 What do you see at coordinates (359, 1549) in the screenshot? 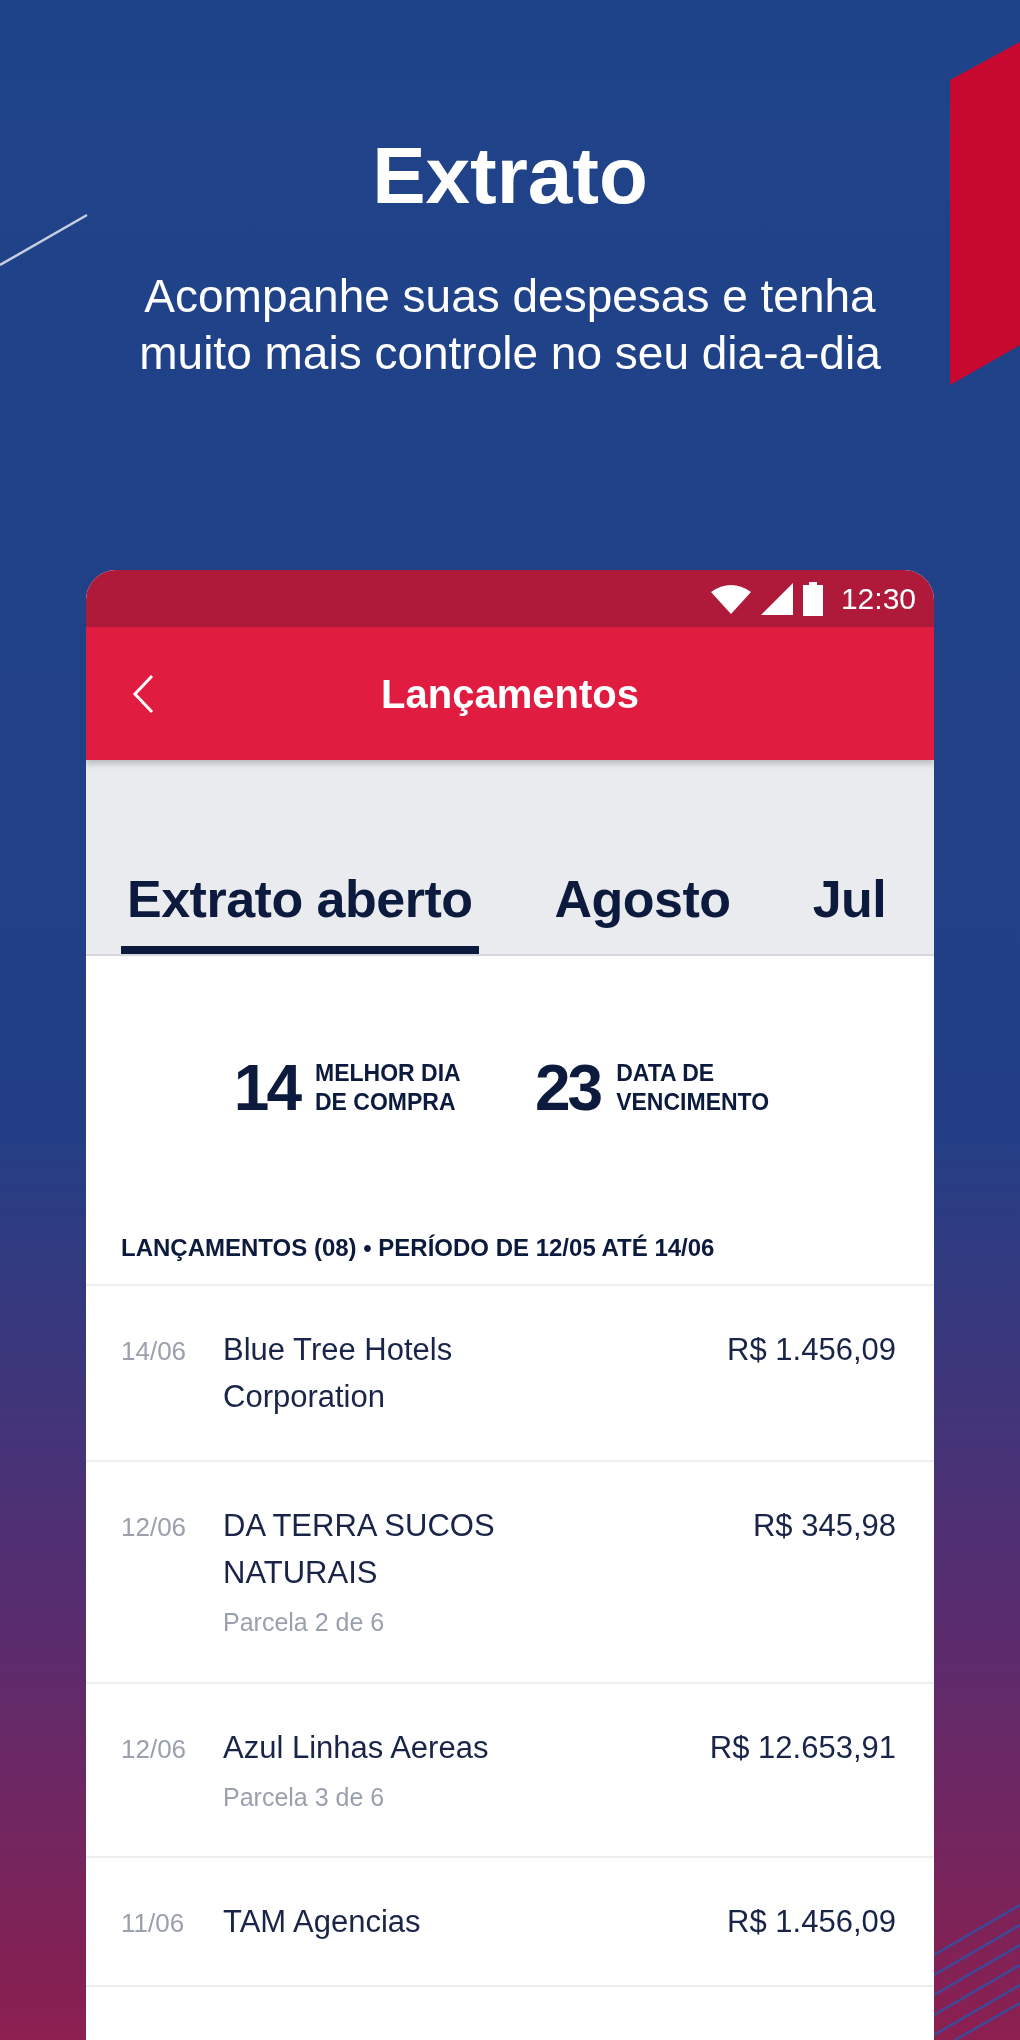
I see `transaction-description: DA TERRA SUCOS NATURAIS` at bounding box center [359, 1549].